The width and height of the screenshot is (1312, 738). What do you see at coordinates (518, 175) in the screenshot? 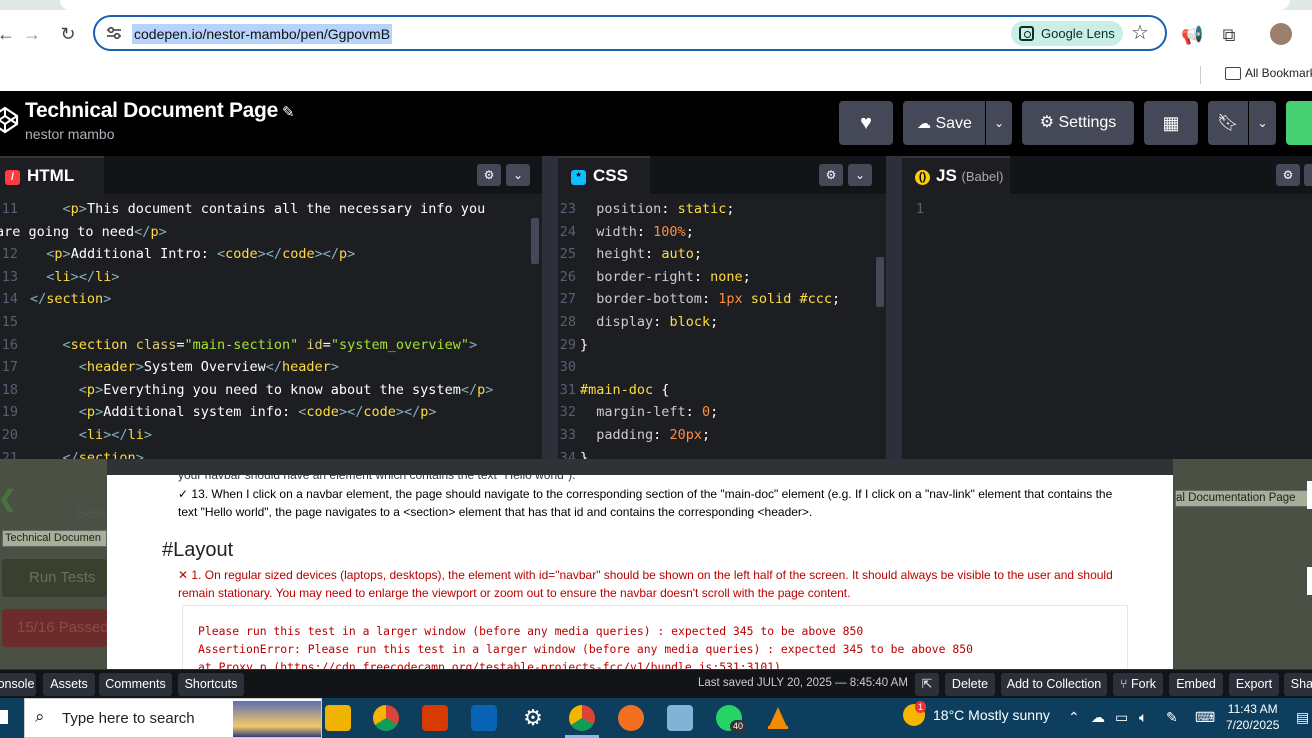
I see `html-collapse-chevron-icon: ⌄` at bounding box center [518, 175].